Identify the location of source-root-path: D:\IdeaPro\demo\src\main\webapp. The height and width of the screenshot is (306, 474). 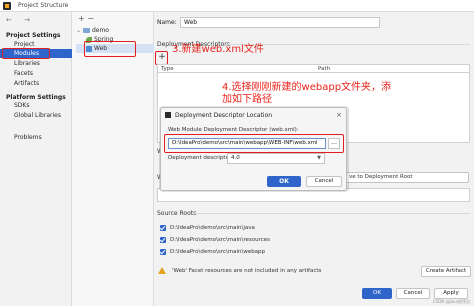
(218, 252).